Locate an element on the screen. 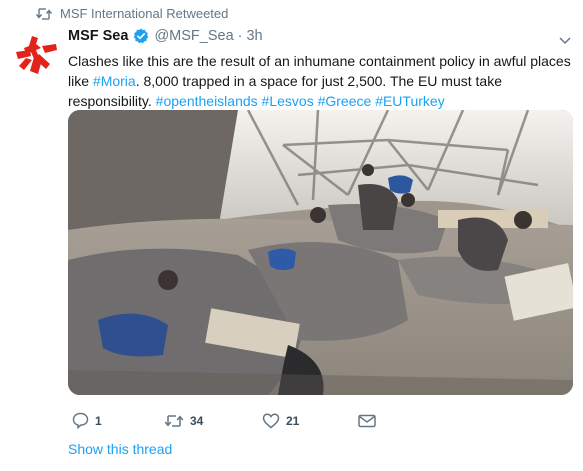 The image size is (583, 471). display-name: MSF Sea is located at coordinates (98, 36).